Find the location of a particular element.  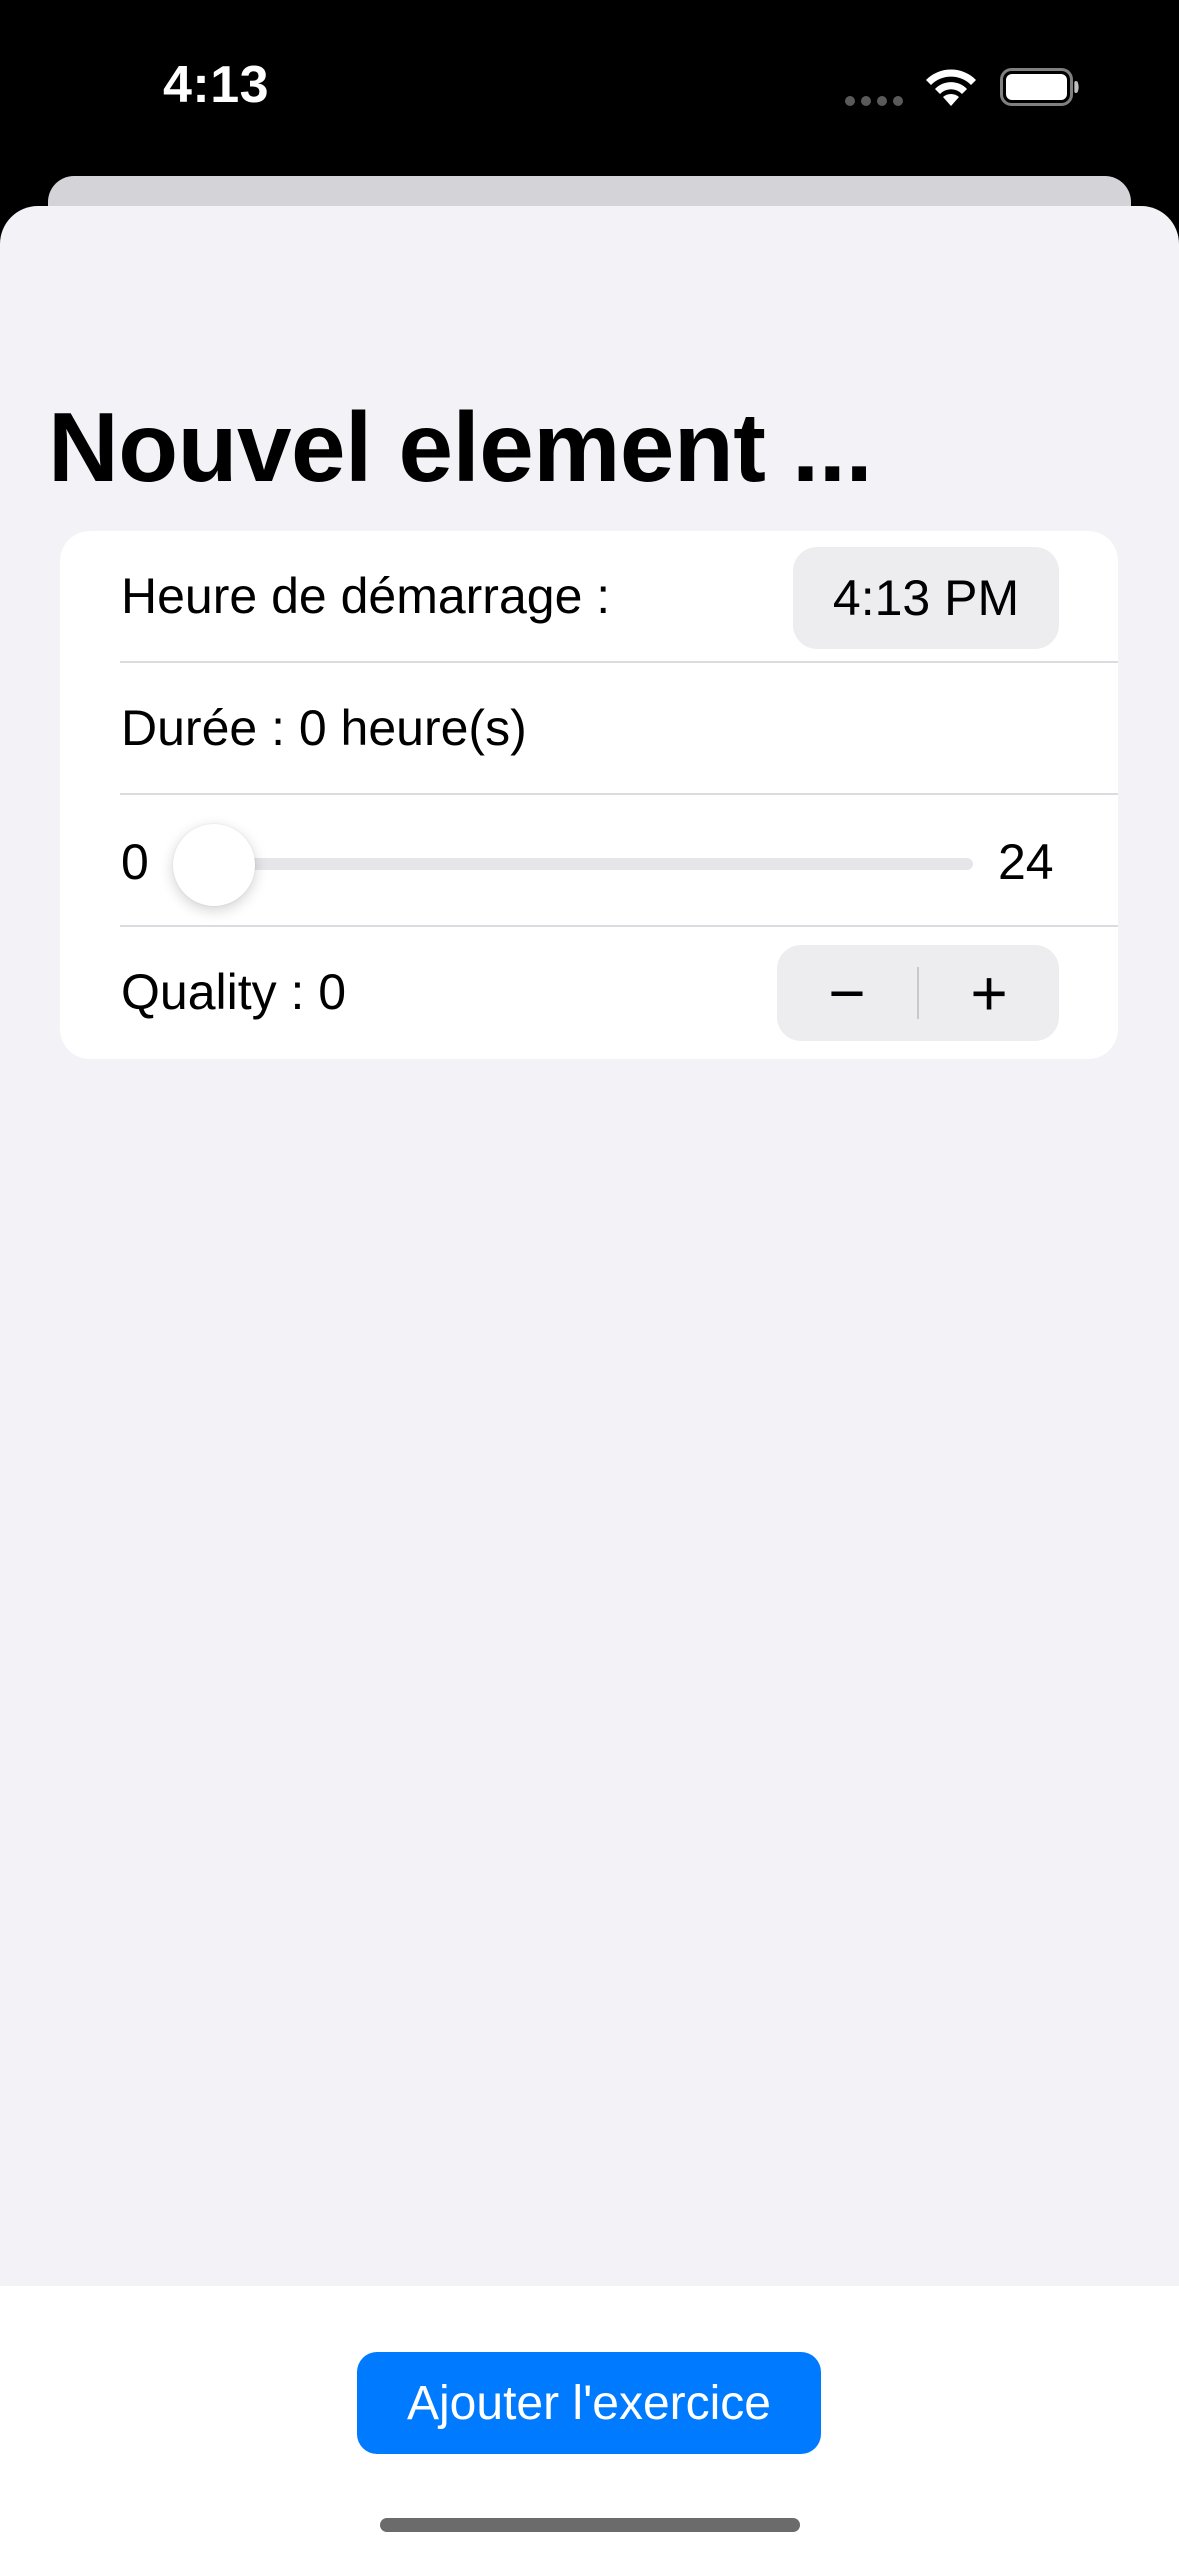

duration-row: Durée : 0 heure(s) is located at coordinates (589, 729).